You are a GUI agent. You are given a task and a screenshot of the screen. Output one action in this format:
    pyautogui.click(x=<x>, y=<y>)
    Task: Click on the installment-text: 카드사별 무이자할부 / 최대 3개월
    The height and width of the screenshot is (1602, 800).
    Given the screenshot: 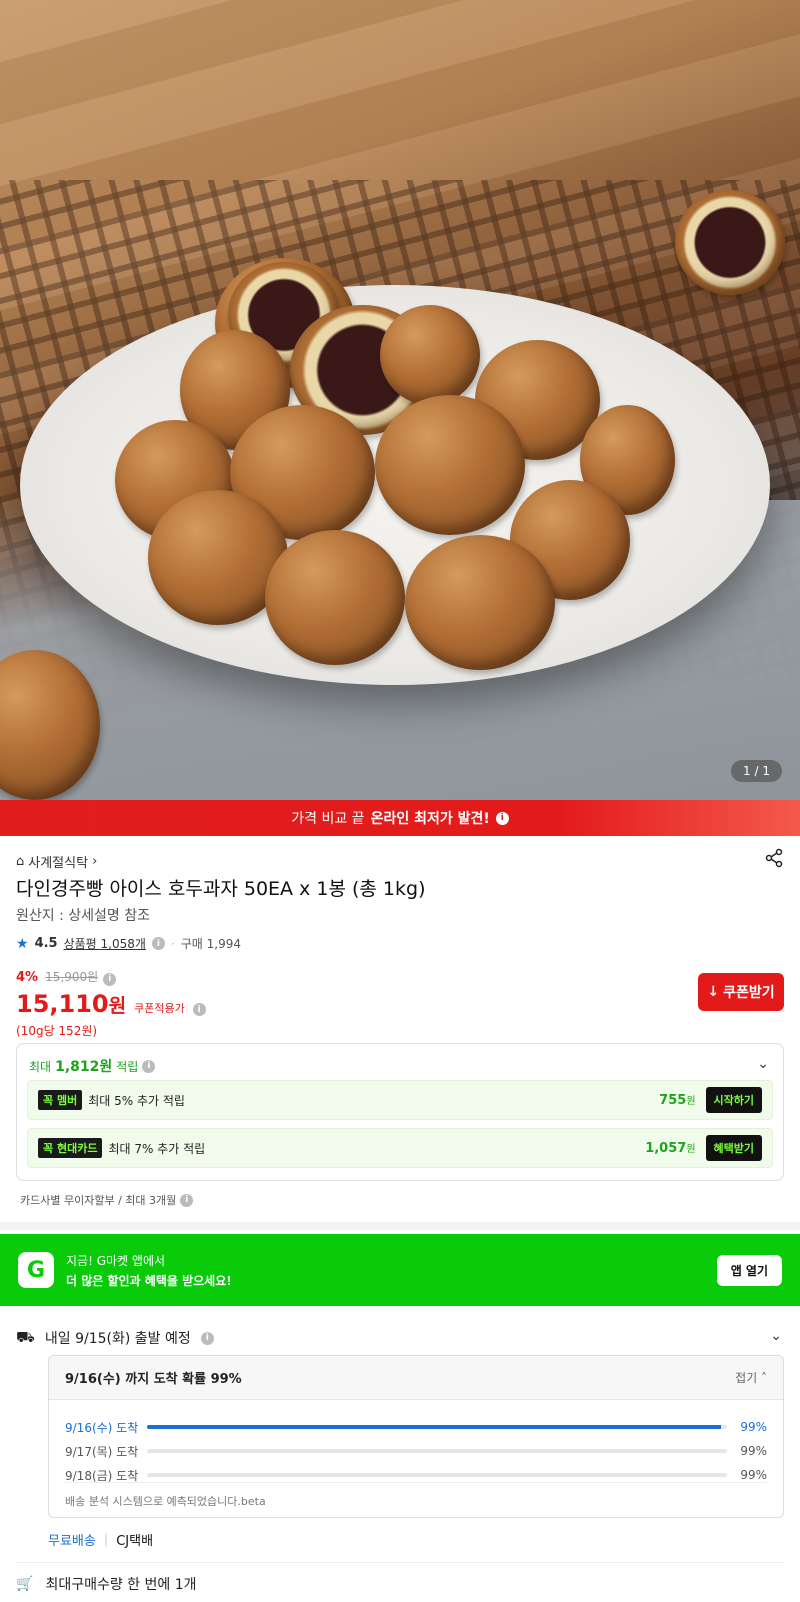 What is the action you would take?
    pyautogui.click(x=98, y=1200)
    